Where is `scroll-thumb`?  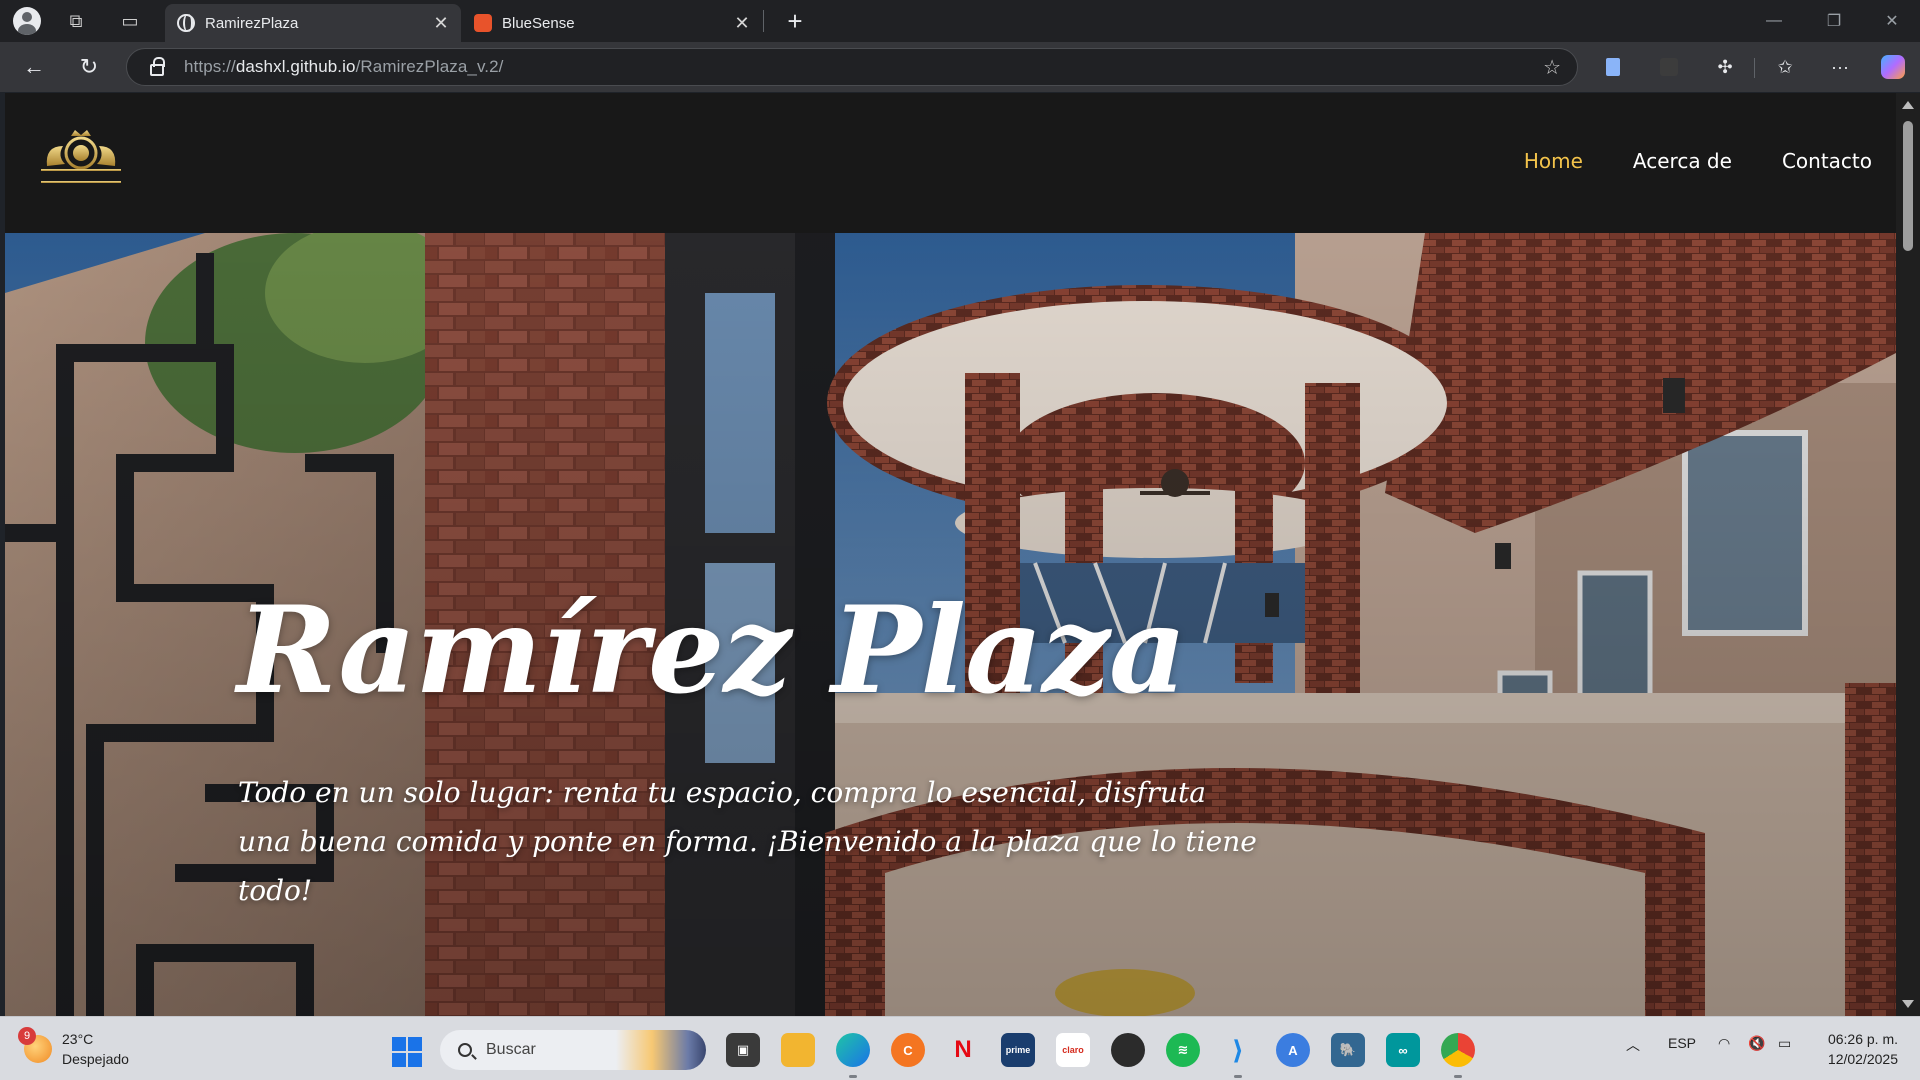
scroll-thumb is located at coordinates (1908, 186).